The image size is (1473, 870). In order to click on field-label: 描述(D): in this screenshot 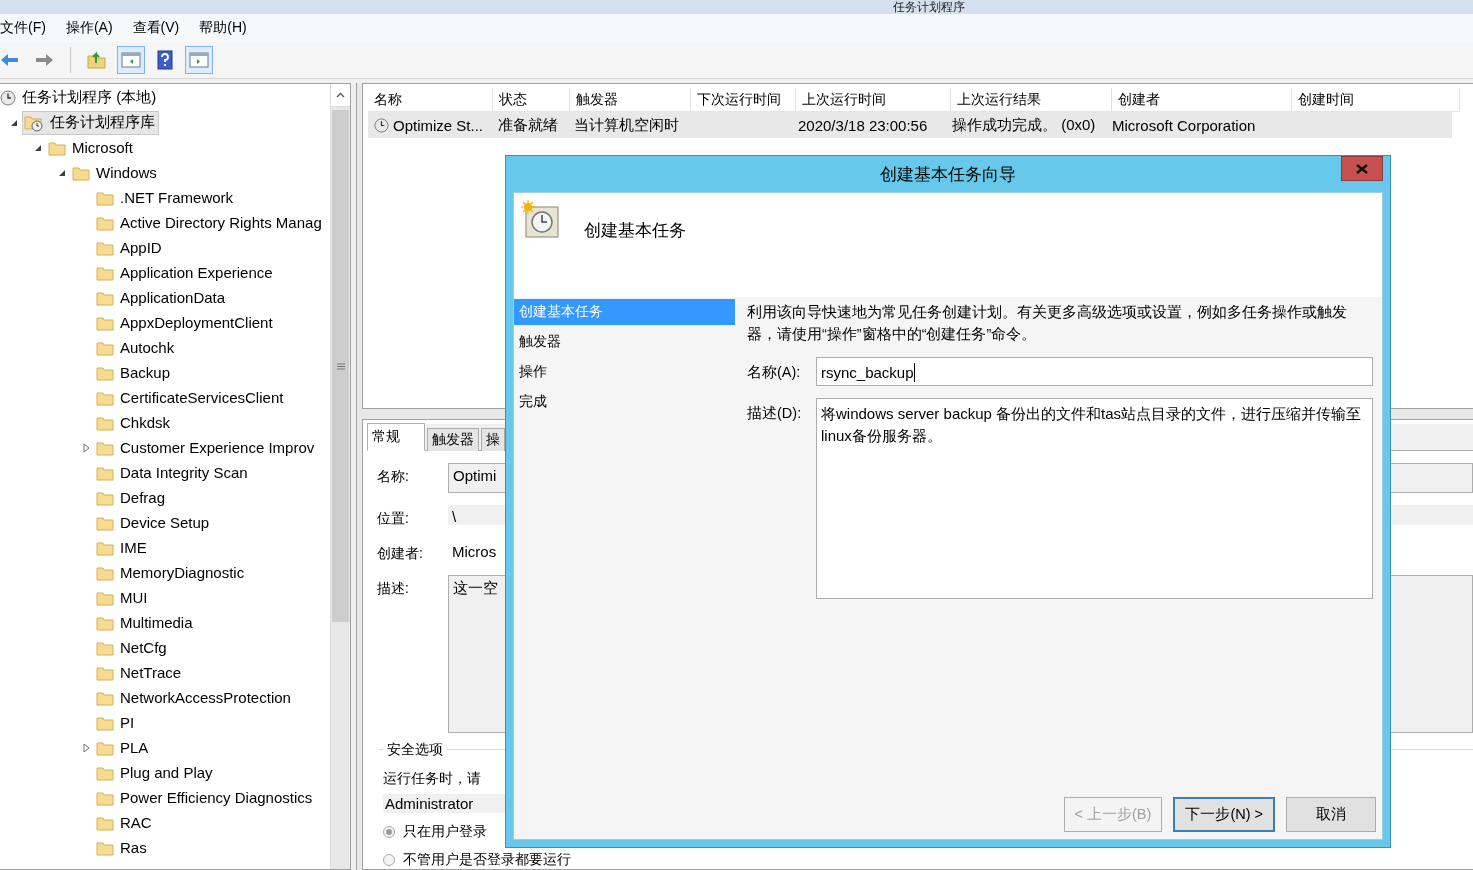, I will do `click(775, 413)`.